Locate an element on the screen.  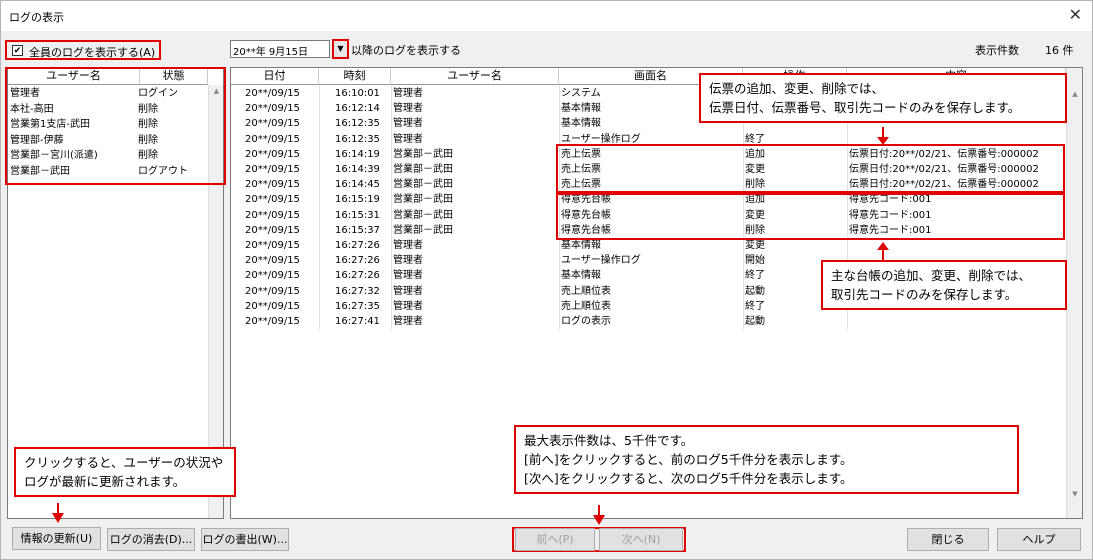
ledger-rows-highlight is located at coordinates (810, 216).